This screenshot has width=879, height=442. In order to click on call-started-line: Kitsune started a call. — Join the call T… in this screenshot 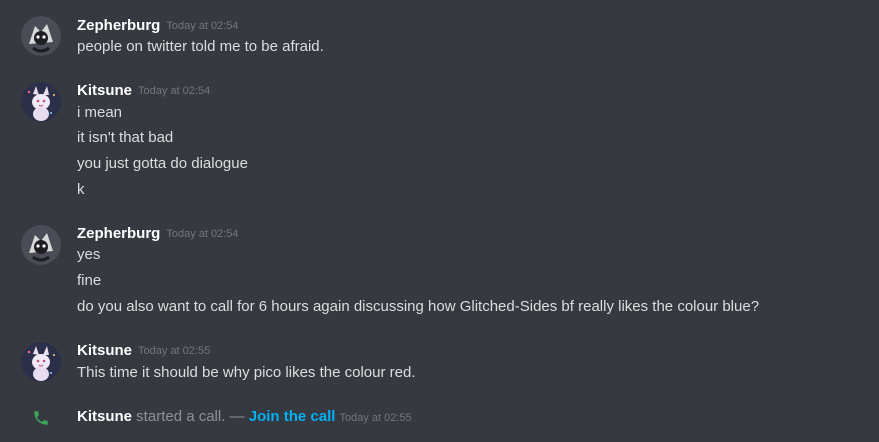, I will do `click(244, 417)`.